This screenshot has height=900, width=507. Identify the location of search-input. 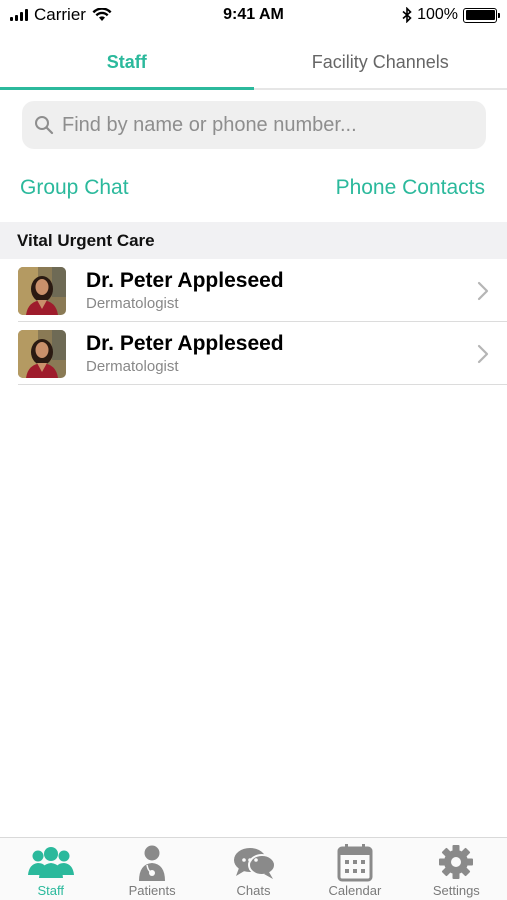
(268, 125).